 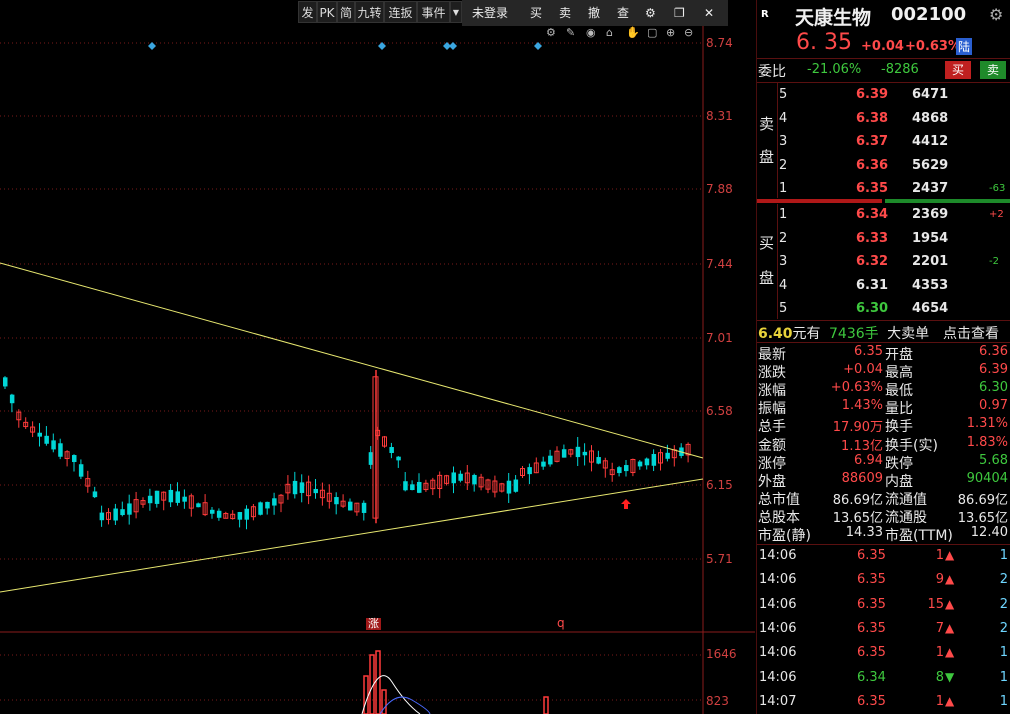 I want to click on close-icon: ✕, so click(x=709, y=13).